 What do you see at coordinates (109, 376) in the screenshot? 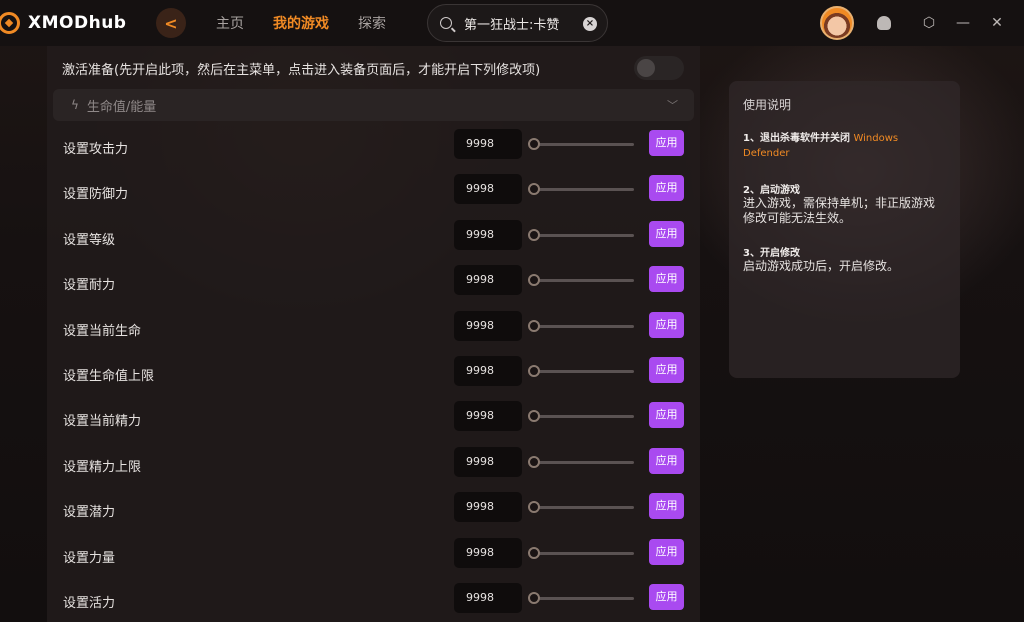
I see `cheat-label: 设置生命值上限` at bounding box center [109, 376].